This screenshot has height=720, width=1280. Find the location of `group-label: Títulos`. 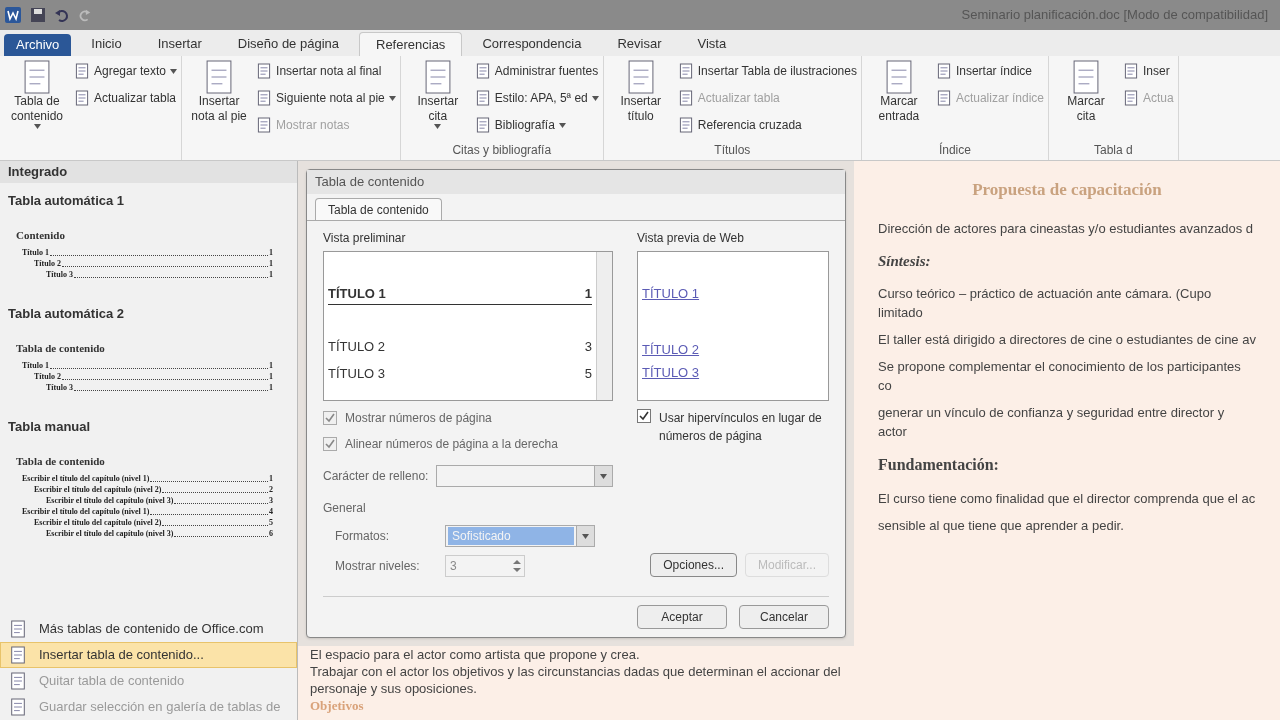

group-label: Títulos is located at coordinates (732, 149).